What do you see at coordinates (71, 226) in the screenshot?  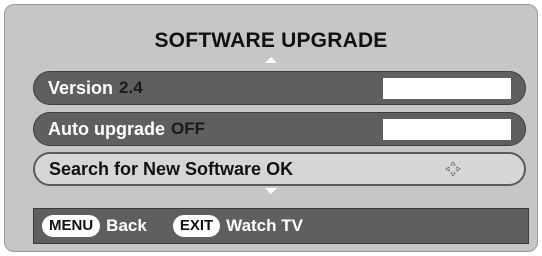 I see `menu-key-button: MENU` at bounding box center [71, 226].